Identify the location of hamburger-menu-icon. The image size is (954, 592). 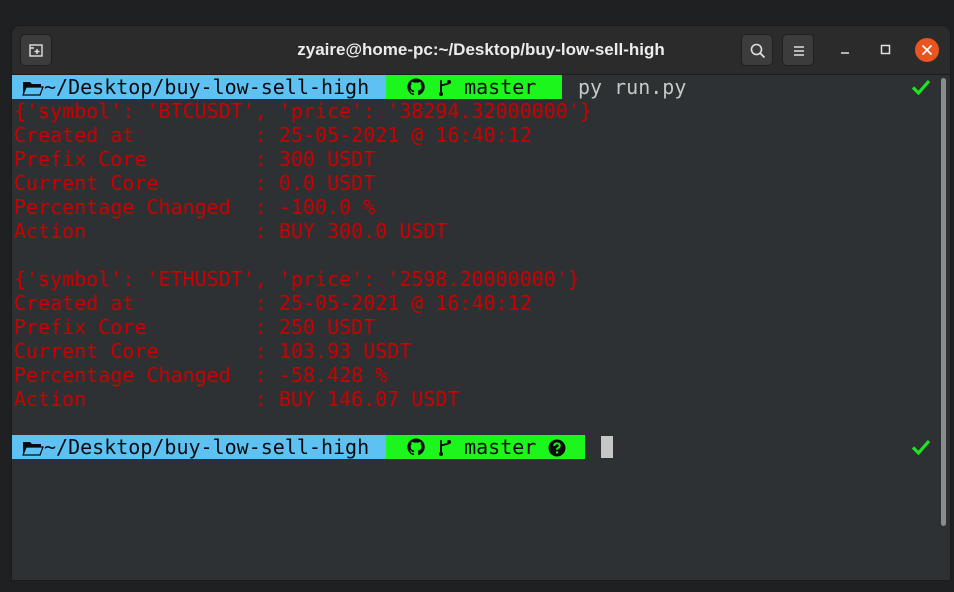
(799, 51).